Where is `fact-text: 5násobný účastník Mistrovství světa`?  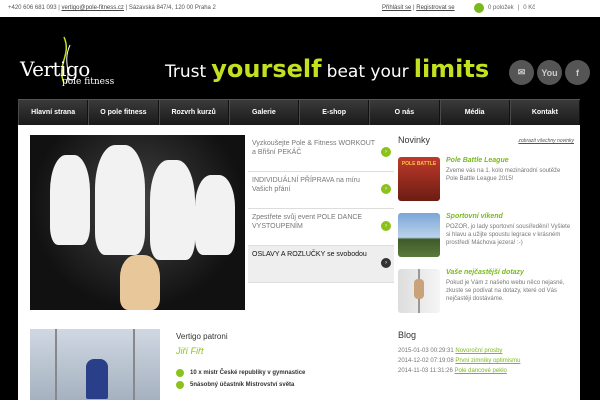
fact-text: 5násobný účastník Mistrovství světa is located at coordinates (242, 385).